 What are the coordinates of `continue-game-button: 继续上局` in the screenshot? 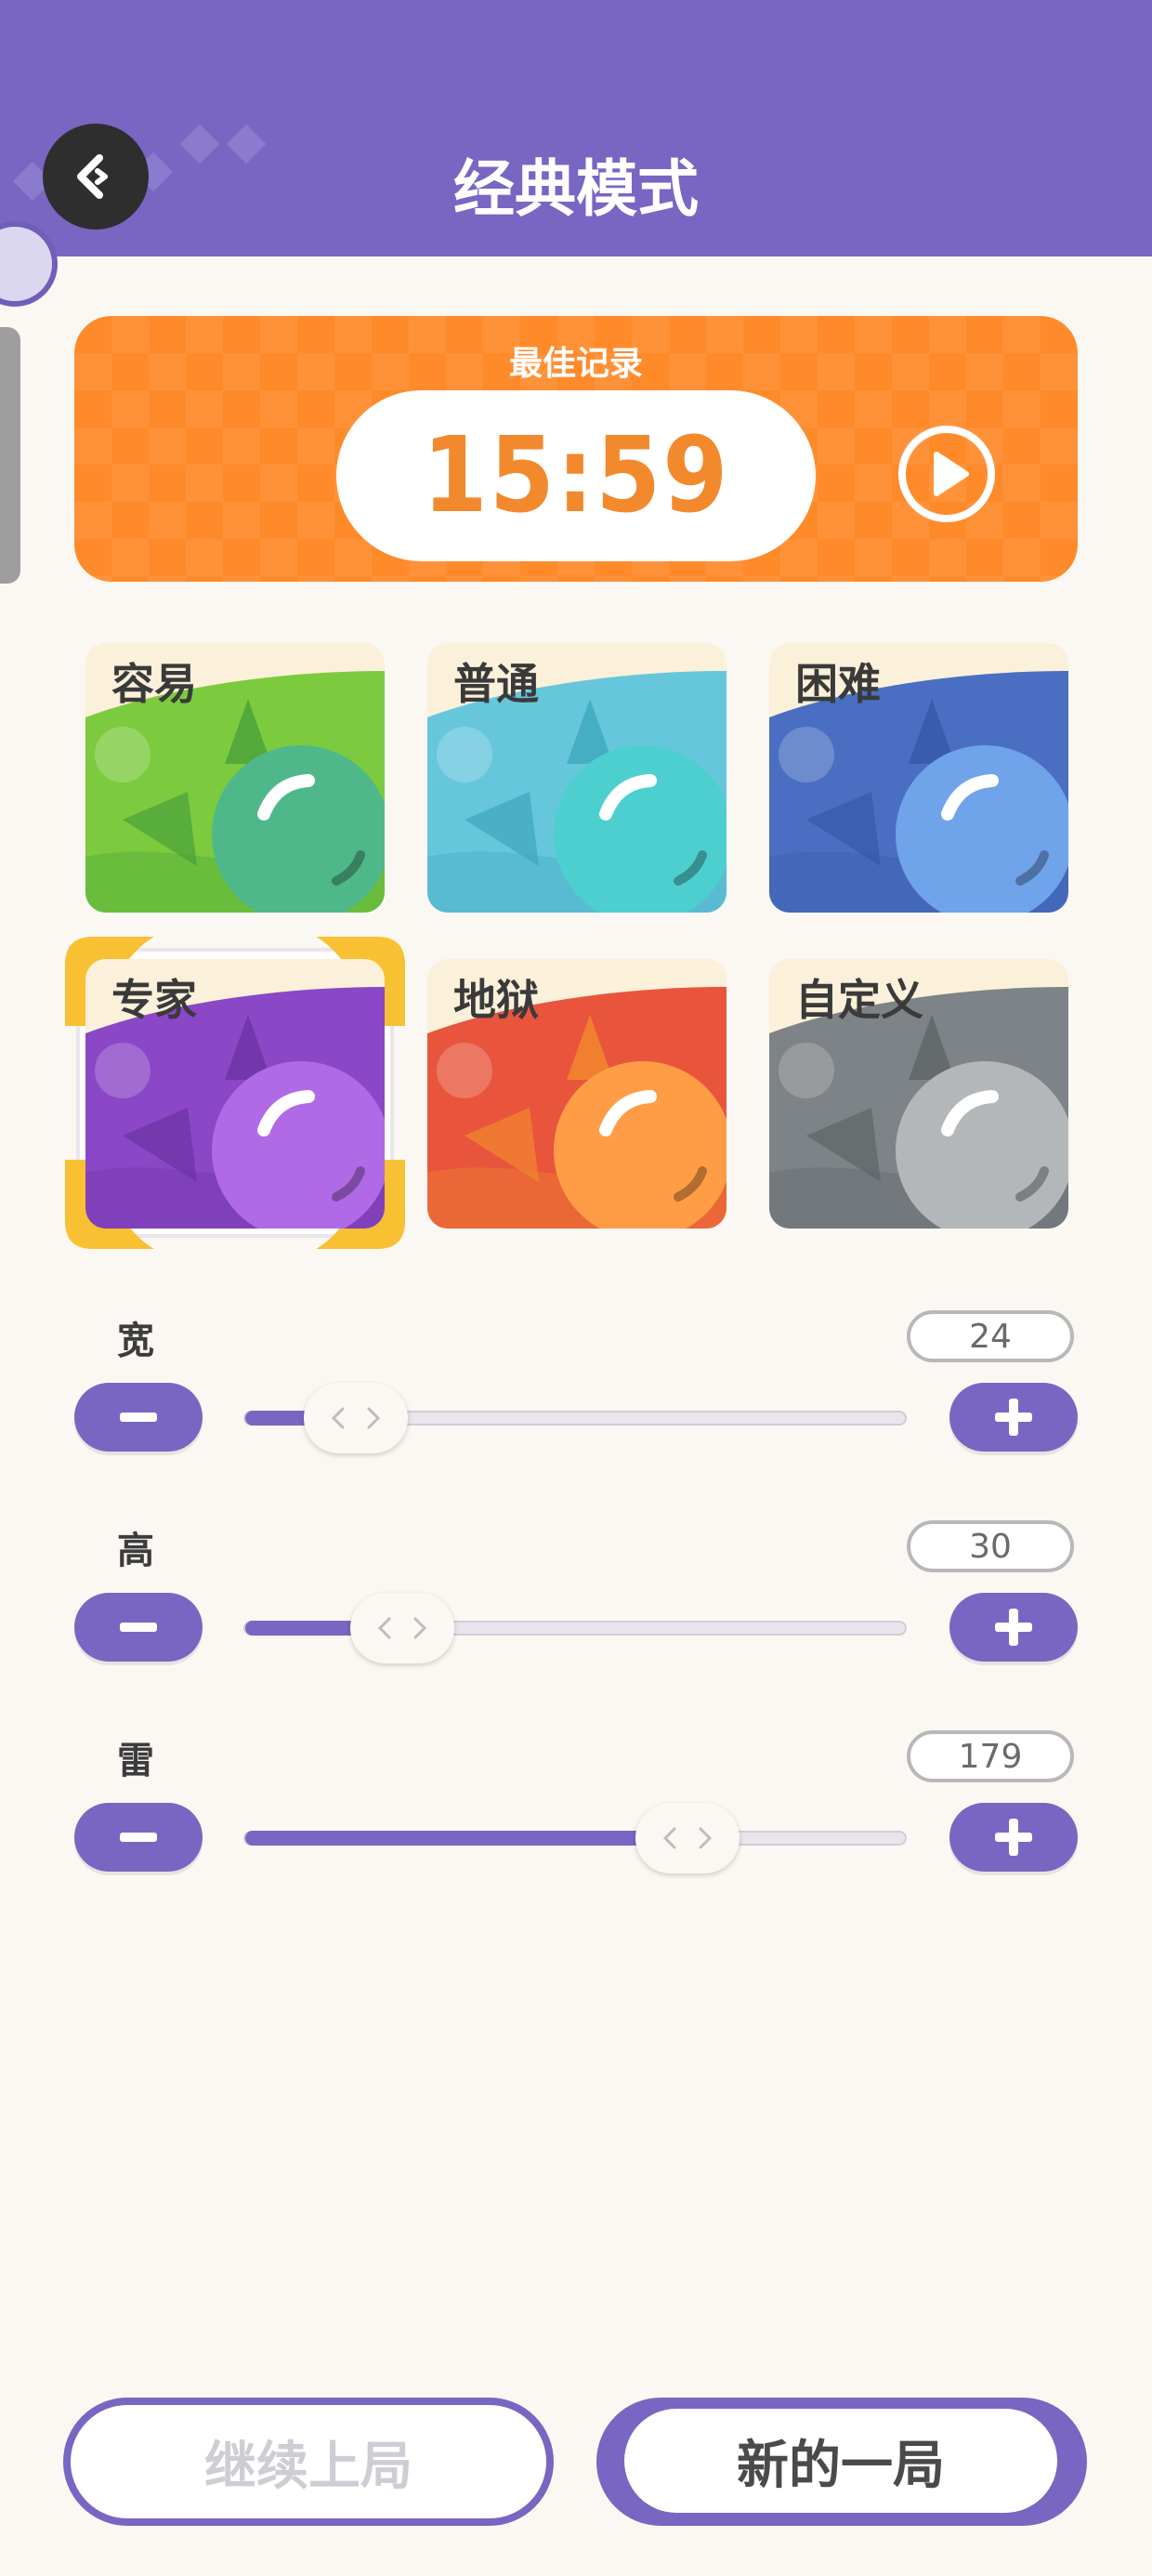 It's located at (308, 2462).